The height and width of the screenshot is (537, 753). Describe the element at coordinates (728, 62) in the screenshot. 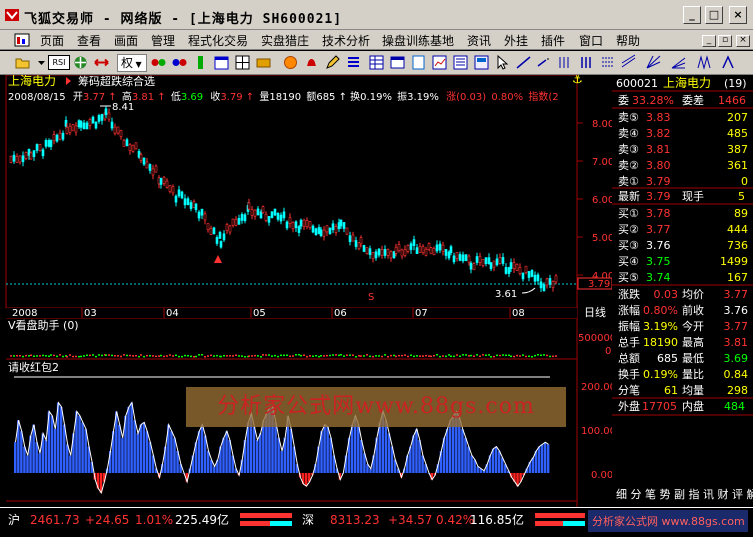

I see `text-tool-icon` at that location.